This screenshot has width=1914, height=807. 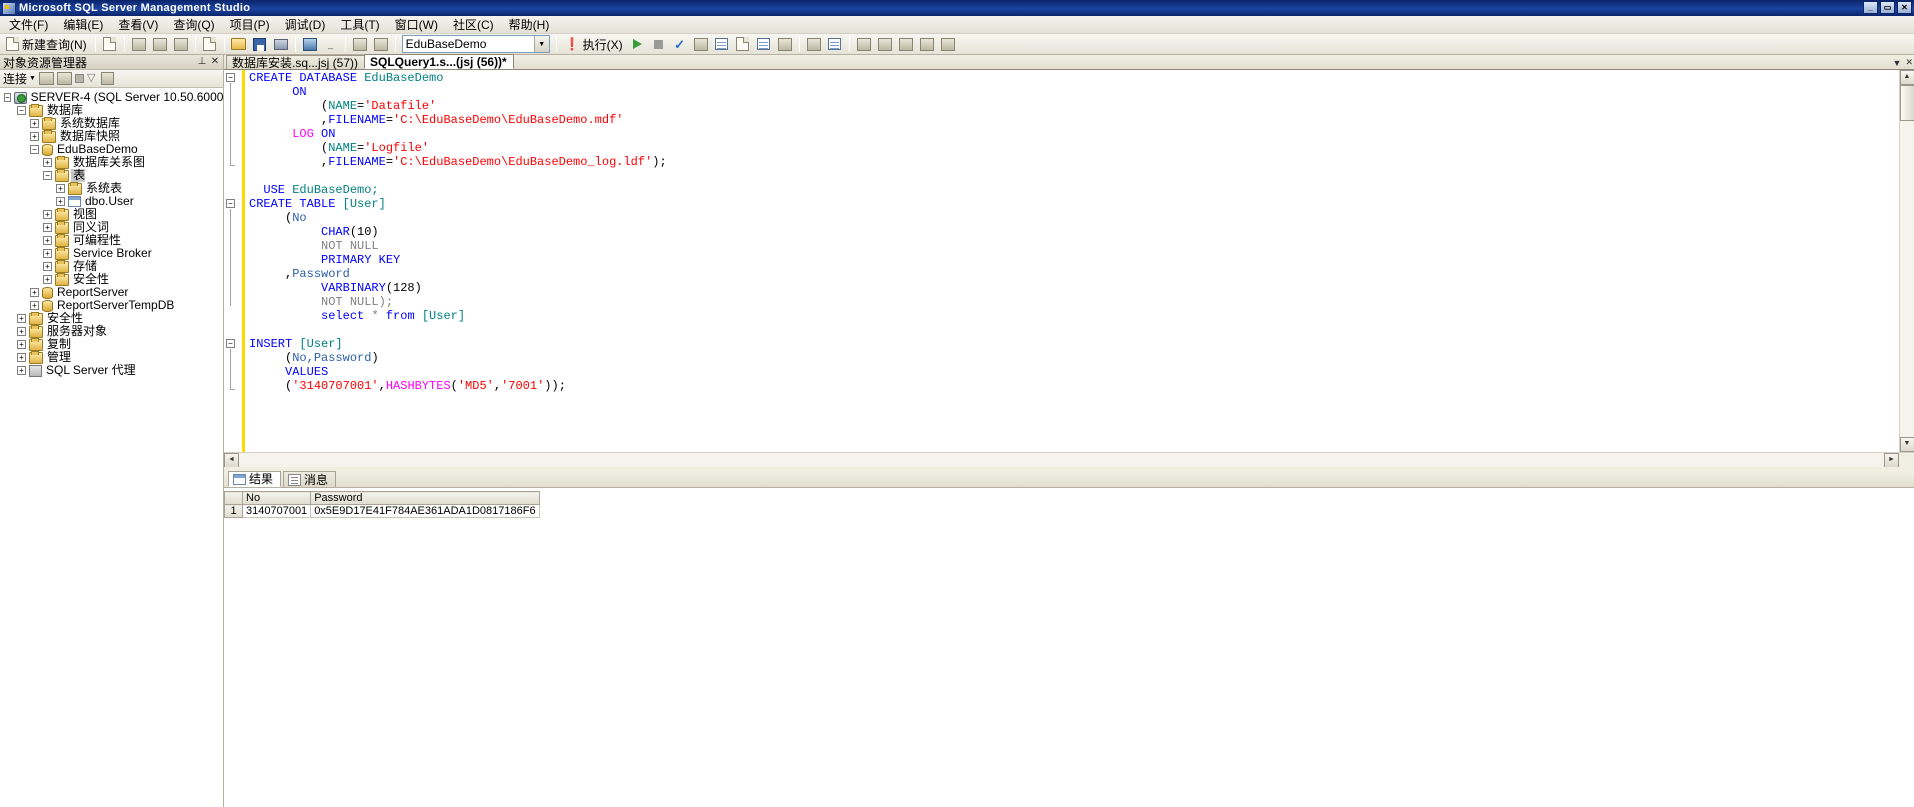 I want to click on tree-item: + 存储, so click(x=111, y=266).